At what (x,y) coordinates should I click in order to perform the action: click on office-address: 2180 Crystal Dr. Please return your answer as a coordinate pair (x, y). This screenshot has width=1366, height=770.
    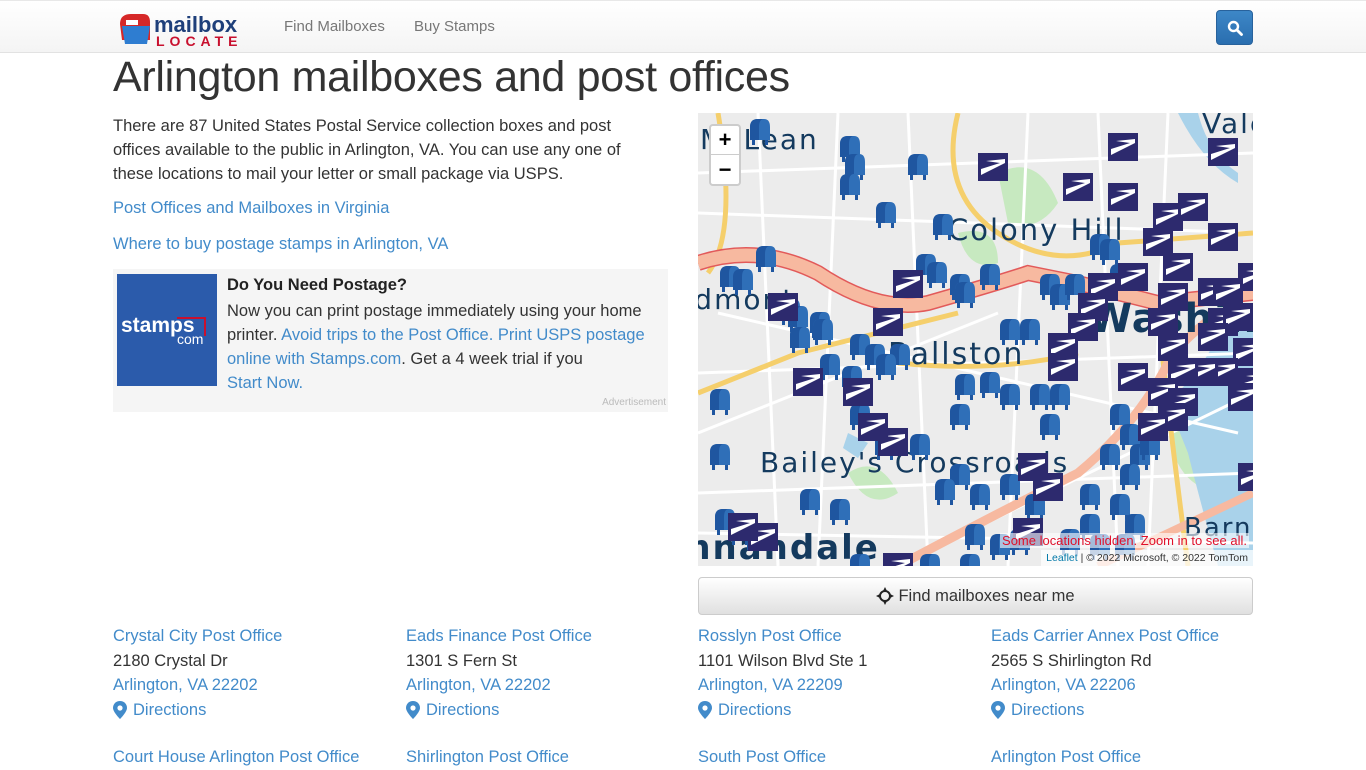
    Looking at the image, I should click on (170, 660).